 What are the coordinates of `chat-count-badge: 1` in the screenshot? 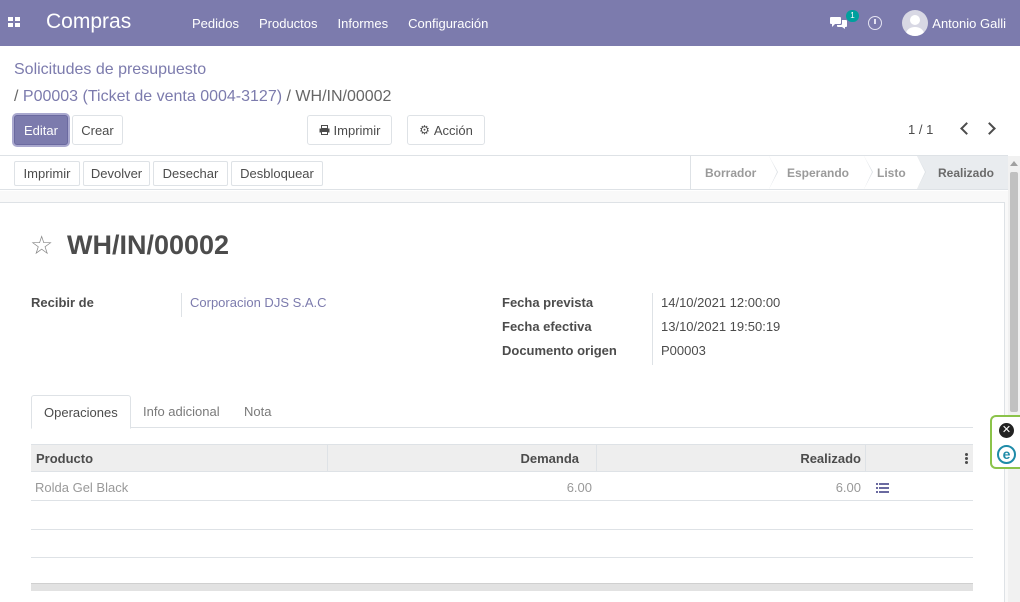 It's located at (852, 16).